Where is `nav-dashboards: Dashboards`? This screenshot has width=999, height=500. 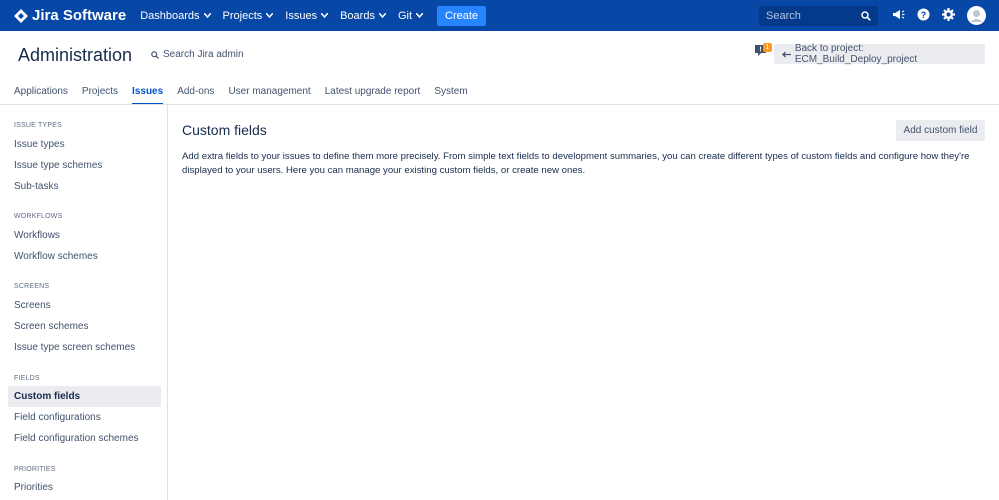 nav-dashboards: Dashboards is located at coordinates (175, 15).